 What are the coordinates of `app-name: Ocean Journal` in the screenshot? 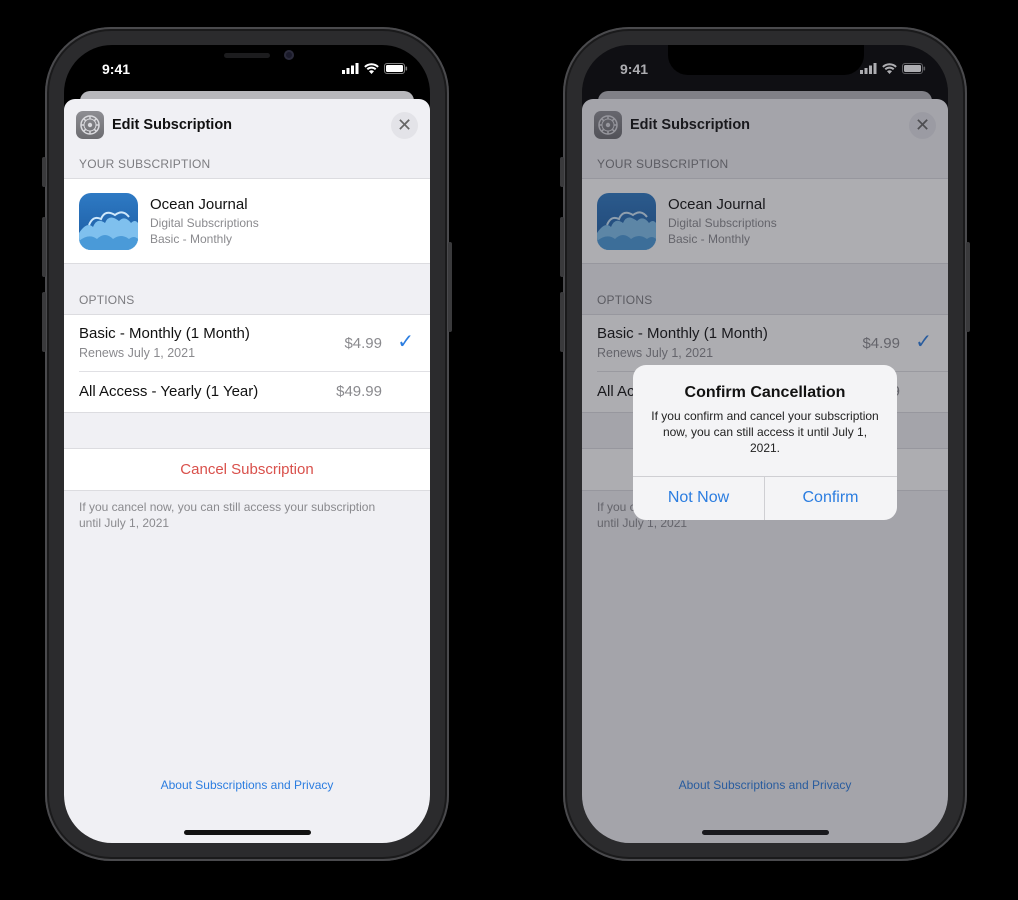 It's located at (199, 204).